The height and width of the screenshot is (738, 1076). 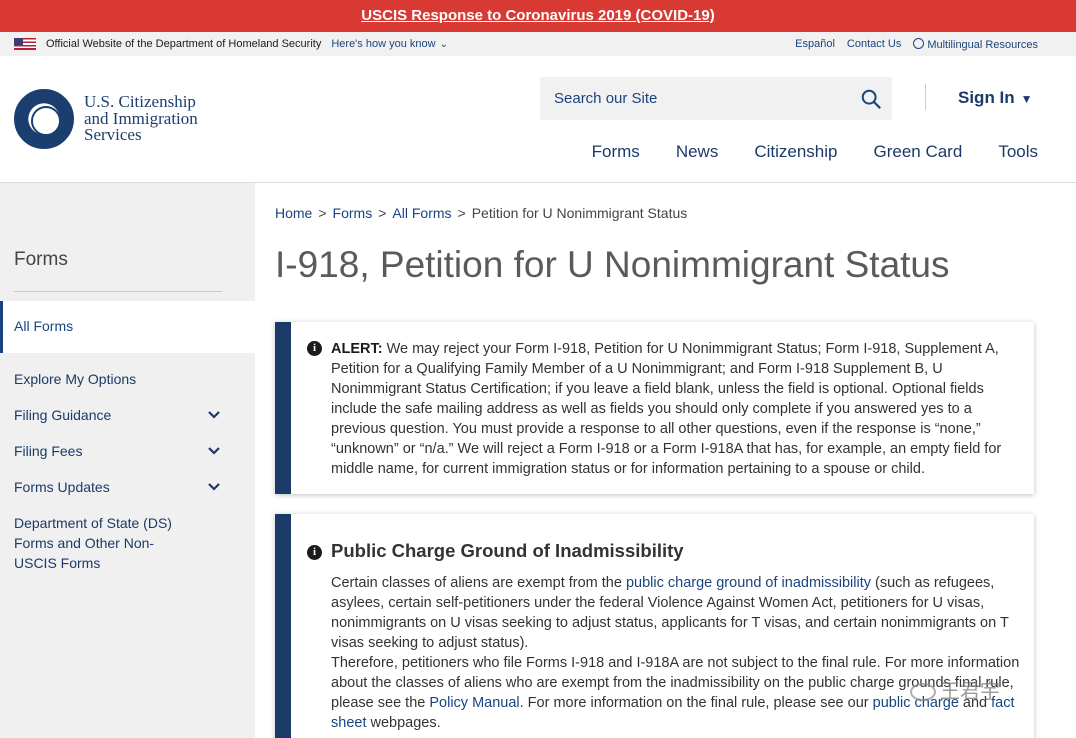 I want to click on main-nav: Forms News Citizenship Green Card Tools, so click(x=815, y=152).